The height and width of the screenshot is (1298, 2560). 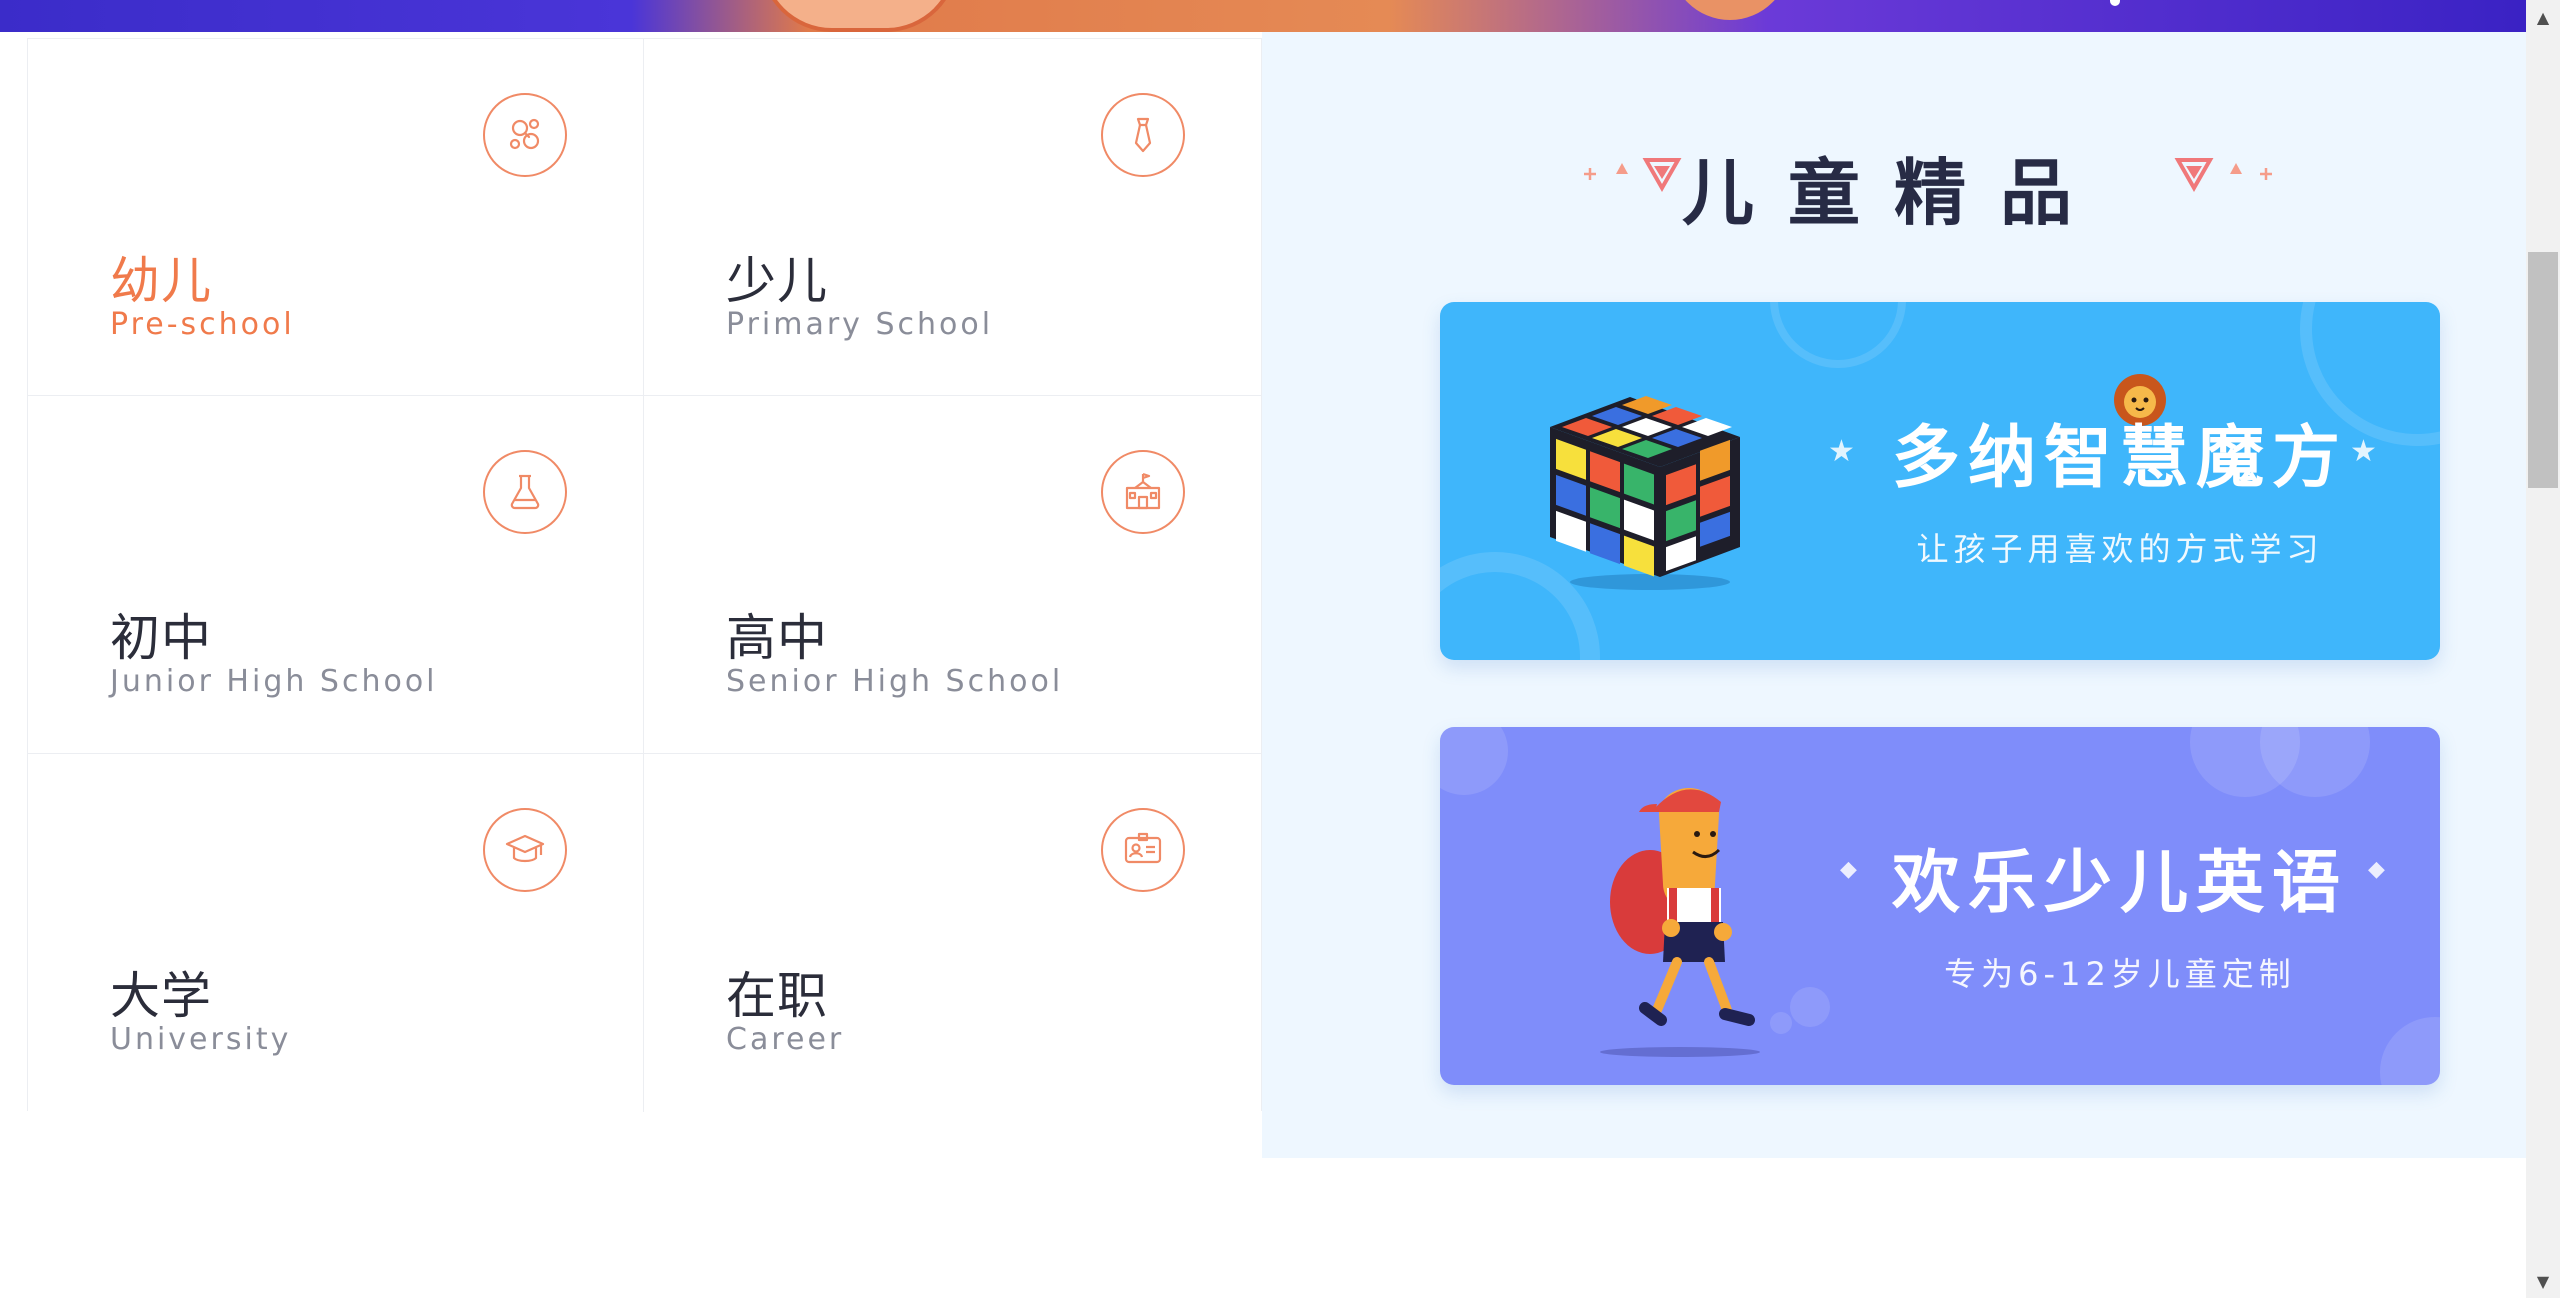 I want to click on banner-carousel-dot, so click(x=2115, y=3).